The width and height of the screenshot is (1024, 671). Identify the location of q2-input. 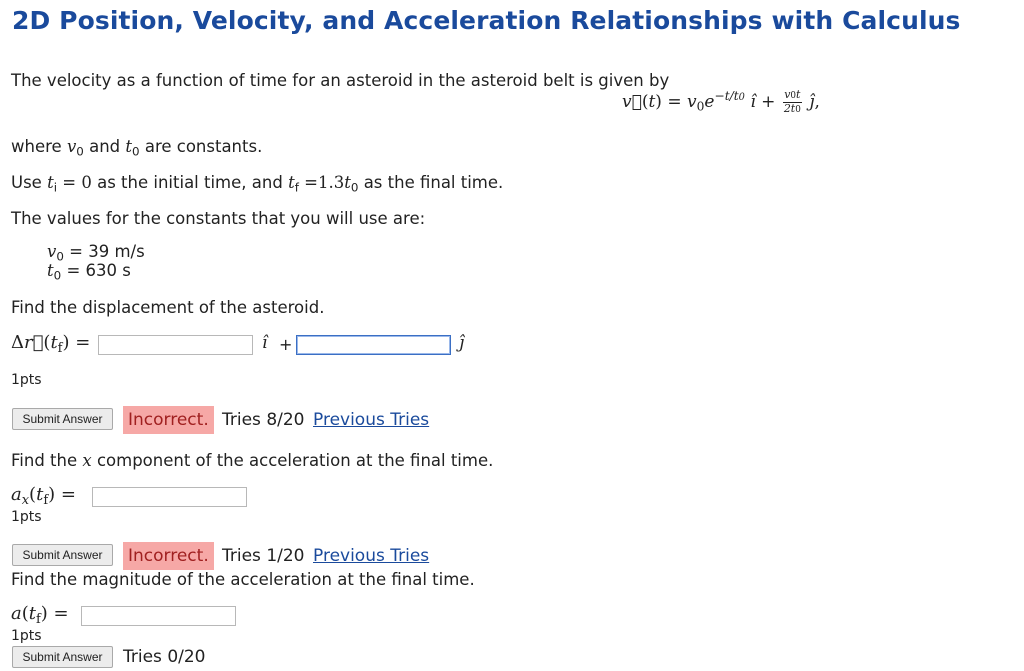
(169, 497).